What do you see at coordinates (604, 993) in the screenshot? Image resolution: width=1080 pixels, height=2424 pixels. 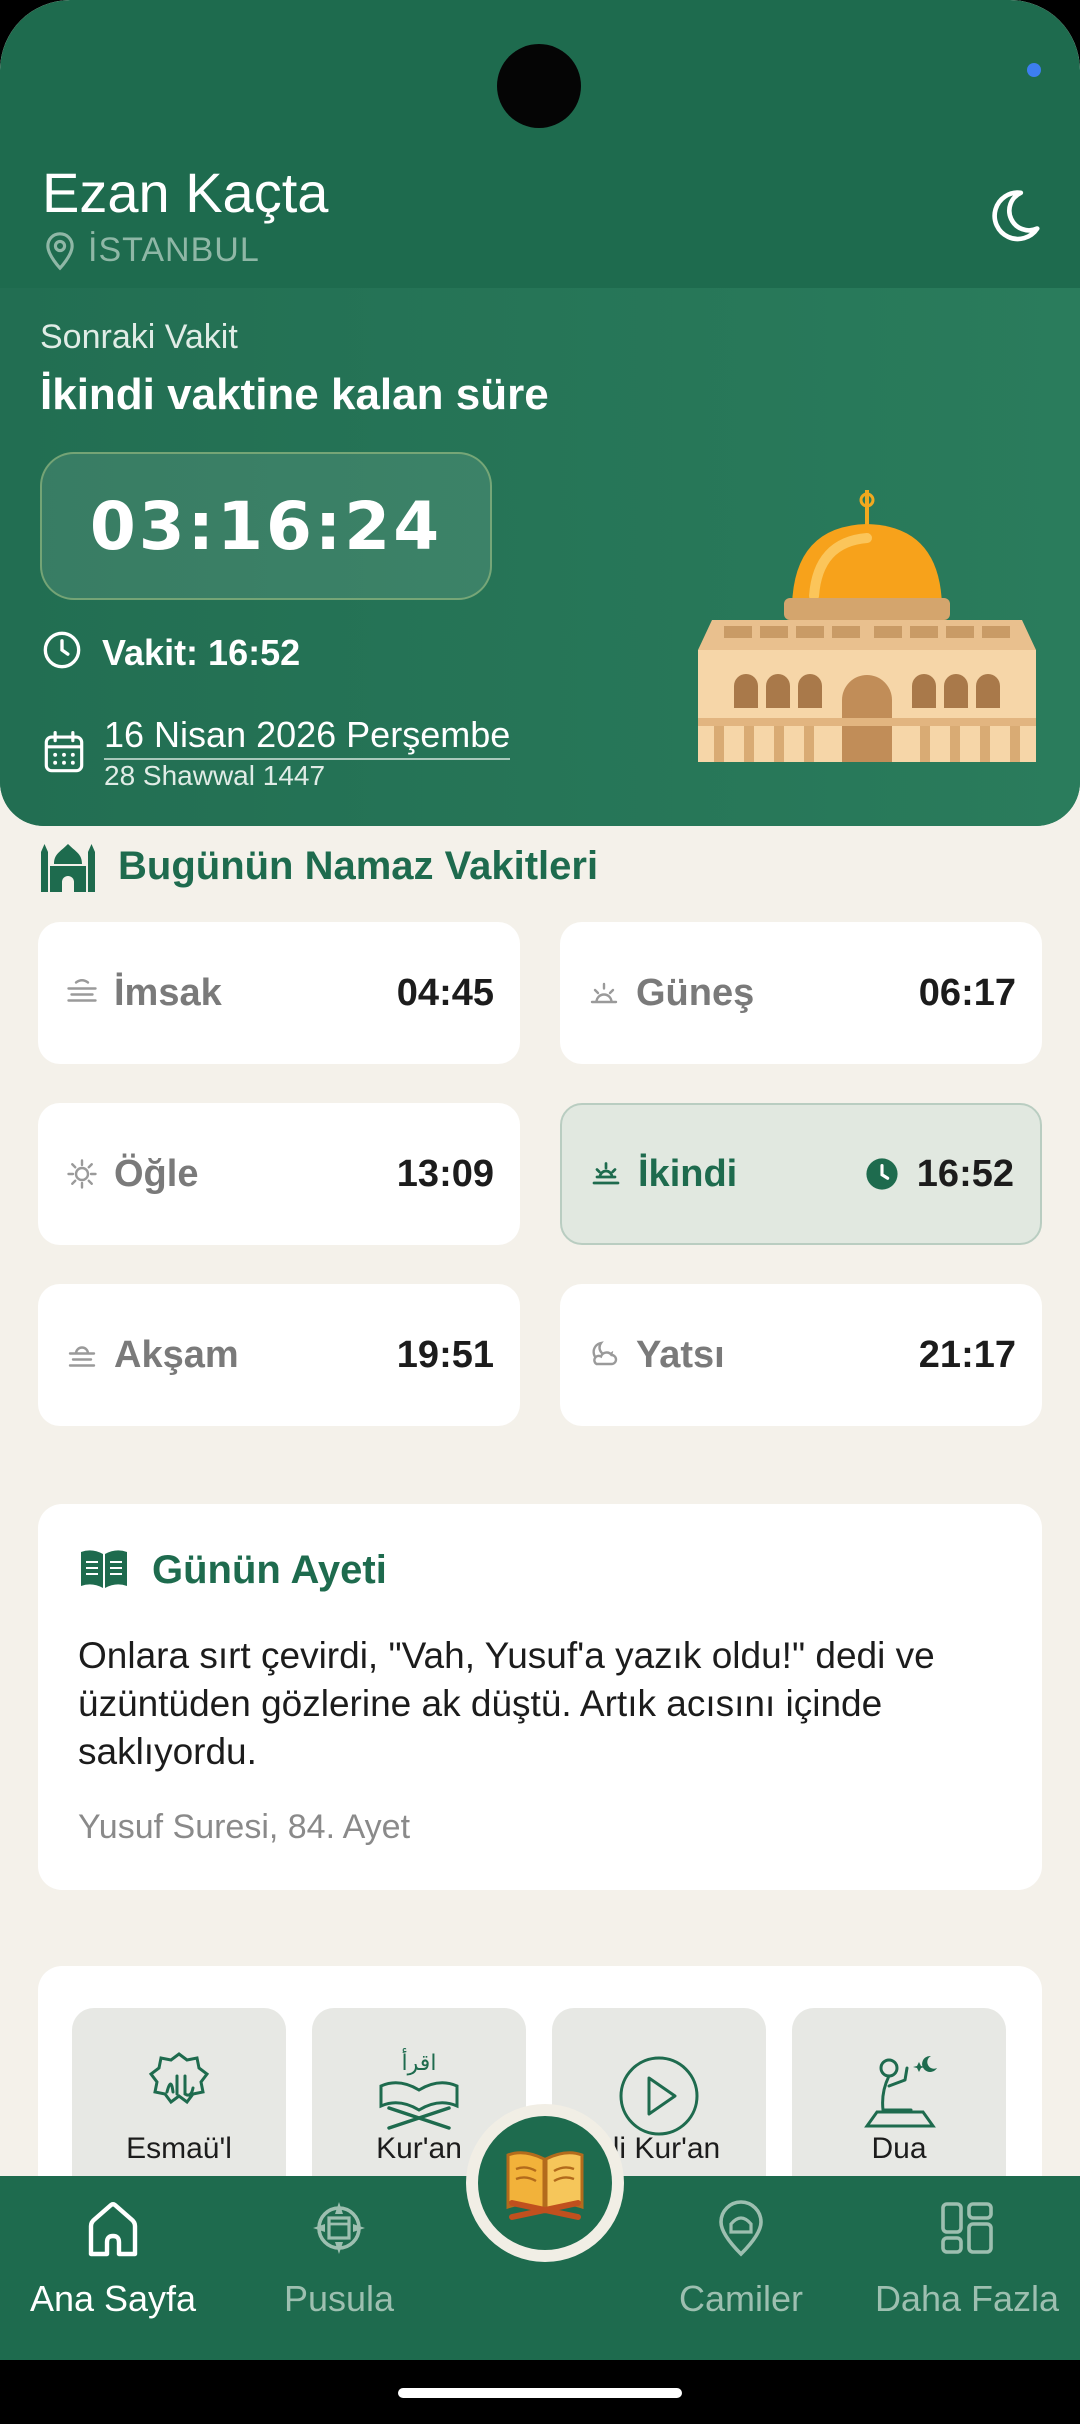 I see `sunrise-icon` at bounding box center [604, 993].